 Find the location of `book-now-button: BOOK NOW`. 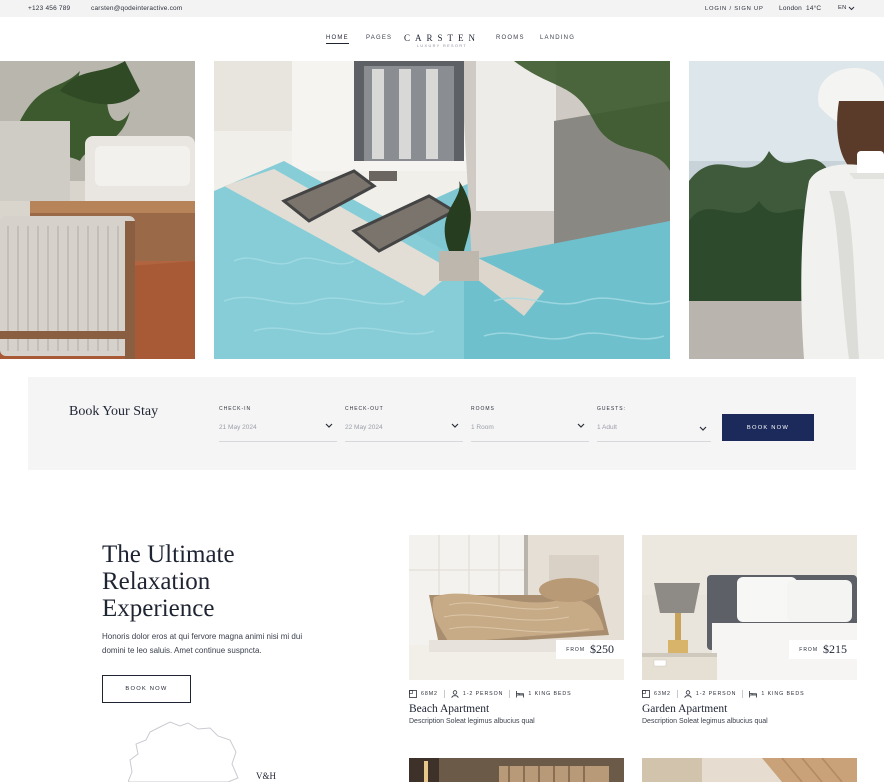

book-now-button: BOOK NOW is located at coordinates (768, 427).